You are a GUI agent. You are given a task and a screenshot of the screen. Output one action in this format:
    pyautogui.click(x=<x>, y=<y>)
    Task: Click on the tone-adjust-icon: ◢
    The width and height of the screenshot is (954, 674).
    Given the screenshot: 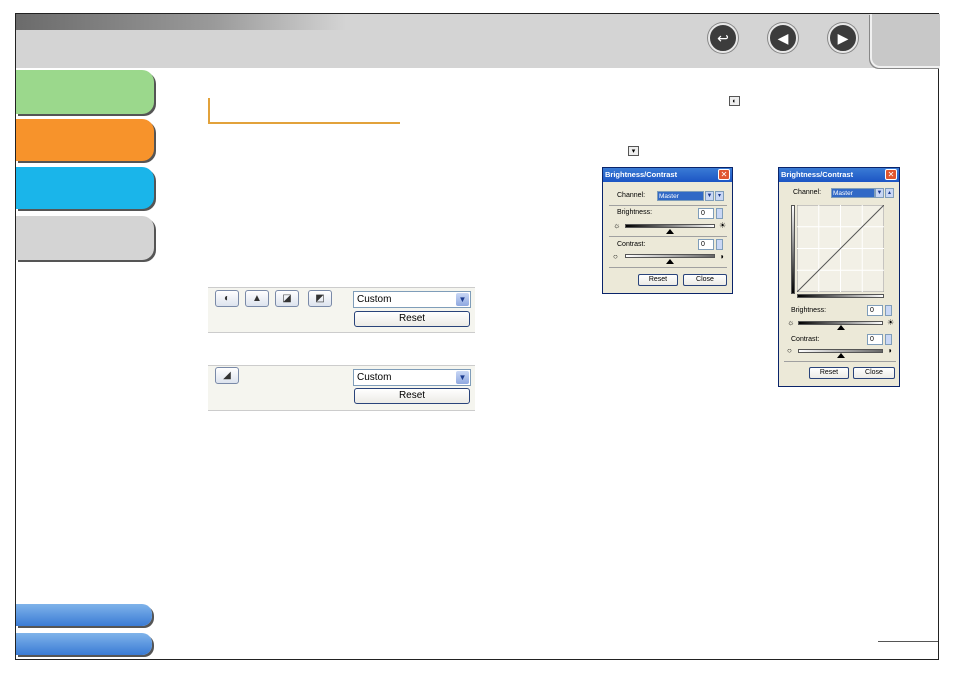 What is the action you would take?
    pyautogui.click(x=227, y=375)
    